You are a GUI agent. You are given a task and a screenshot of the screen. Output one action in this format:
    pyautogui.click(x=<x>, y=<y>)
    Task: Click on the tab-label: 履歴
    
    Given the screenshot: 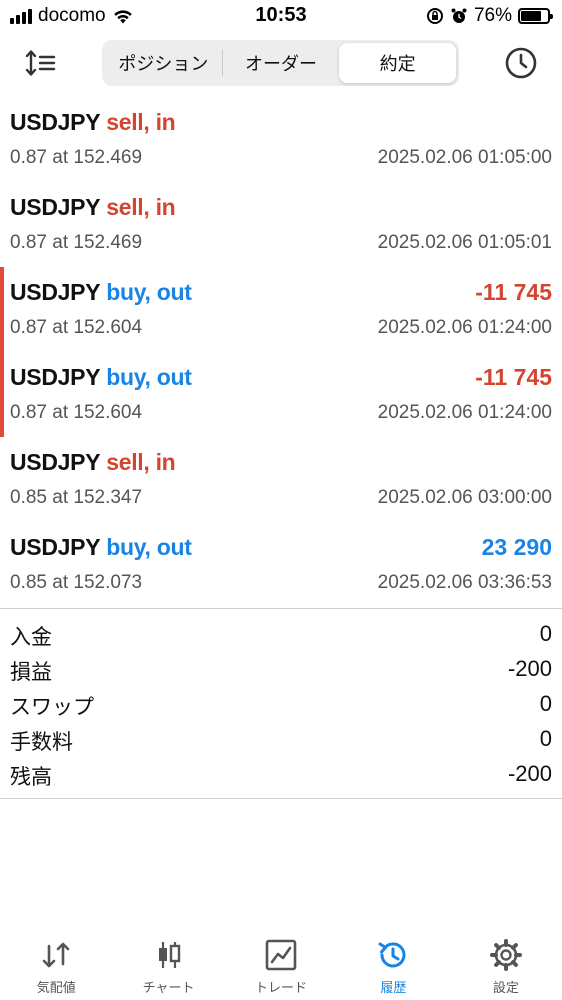 What is the action you would take?
    pyautogui.click(x=393, y=987)
    